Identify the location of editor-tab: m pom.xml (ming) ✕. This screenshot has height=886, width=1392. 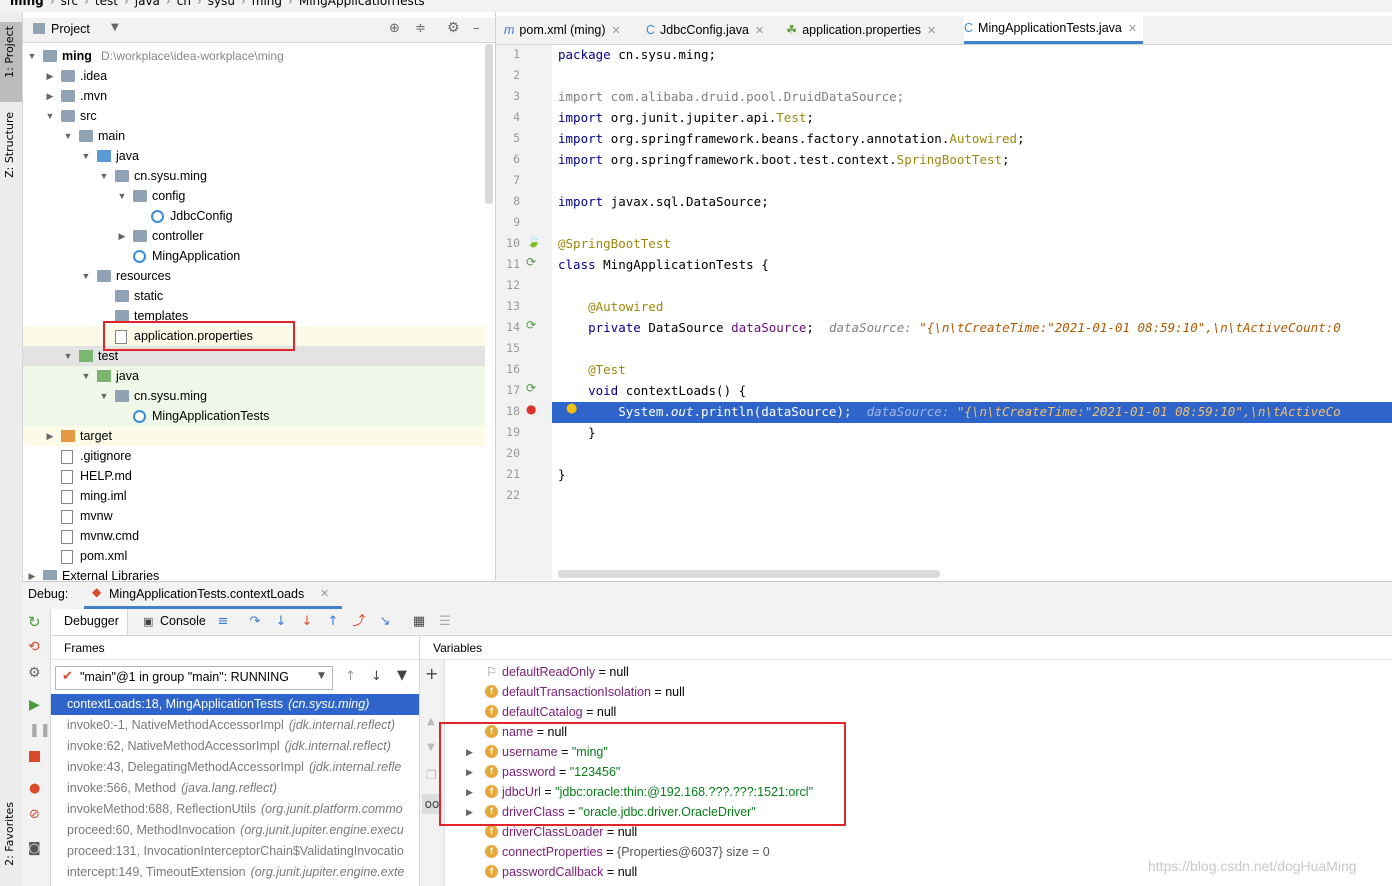
(562, 30).